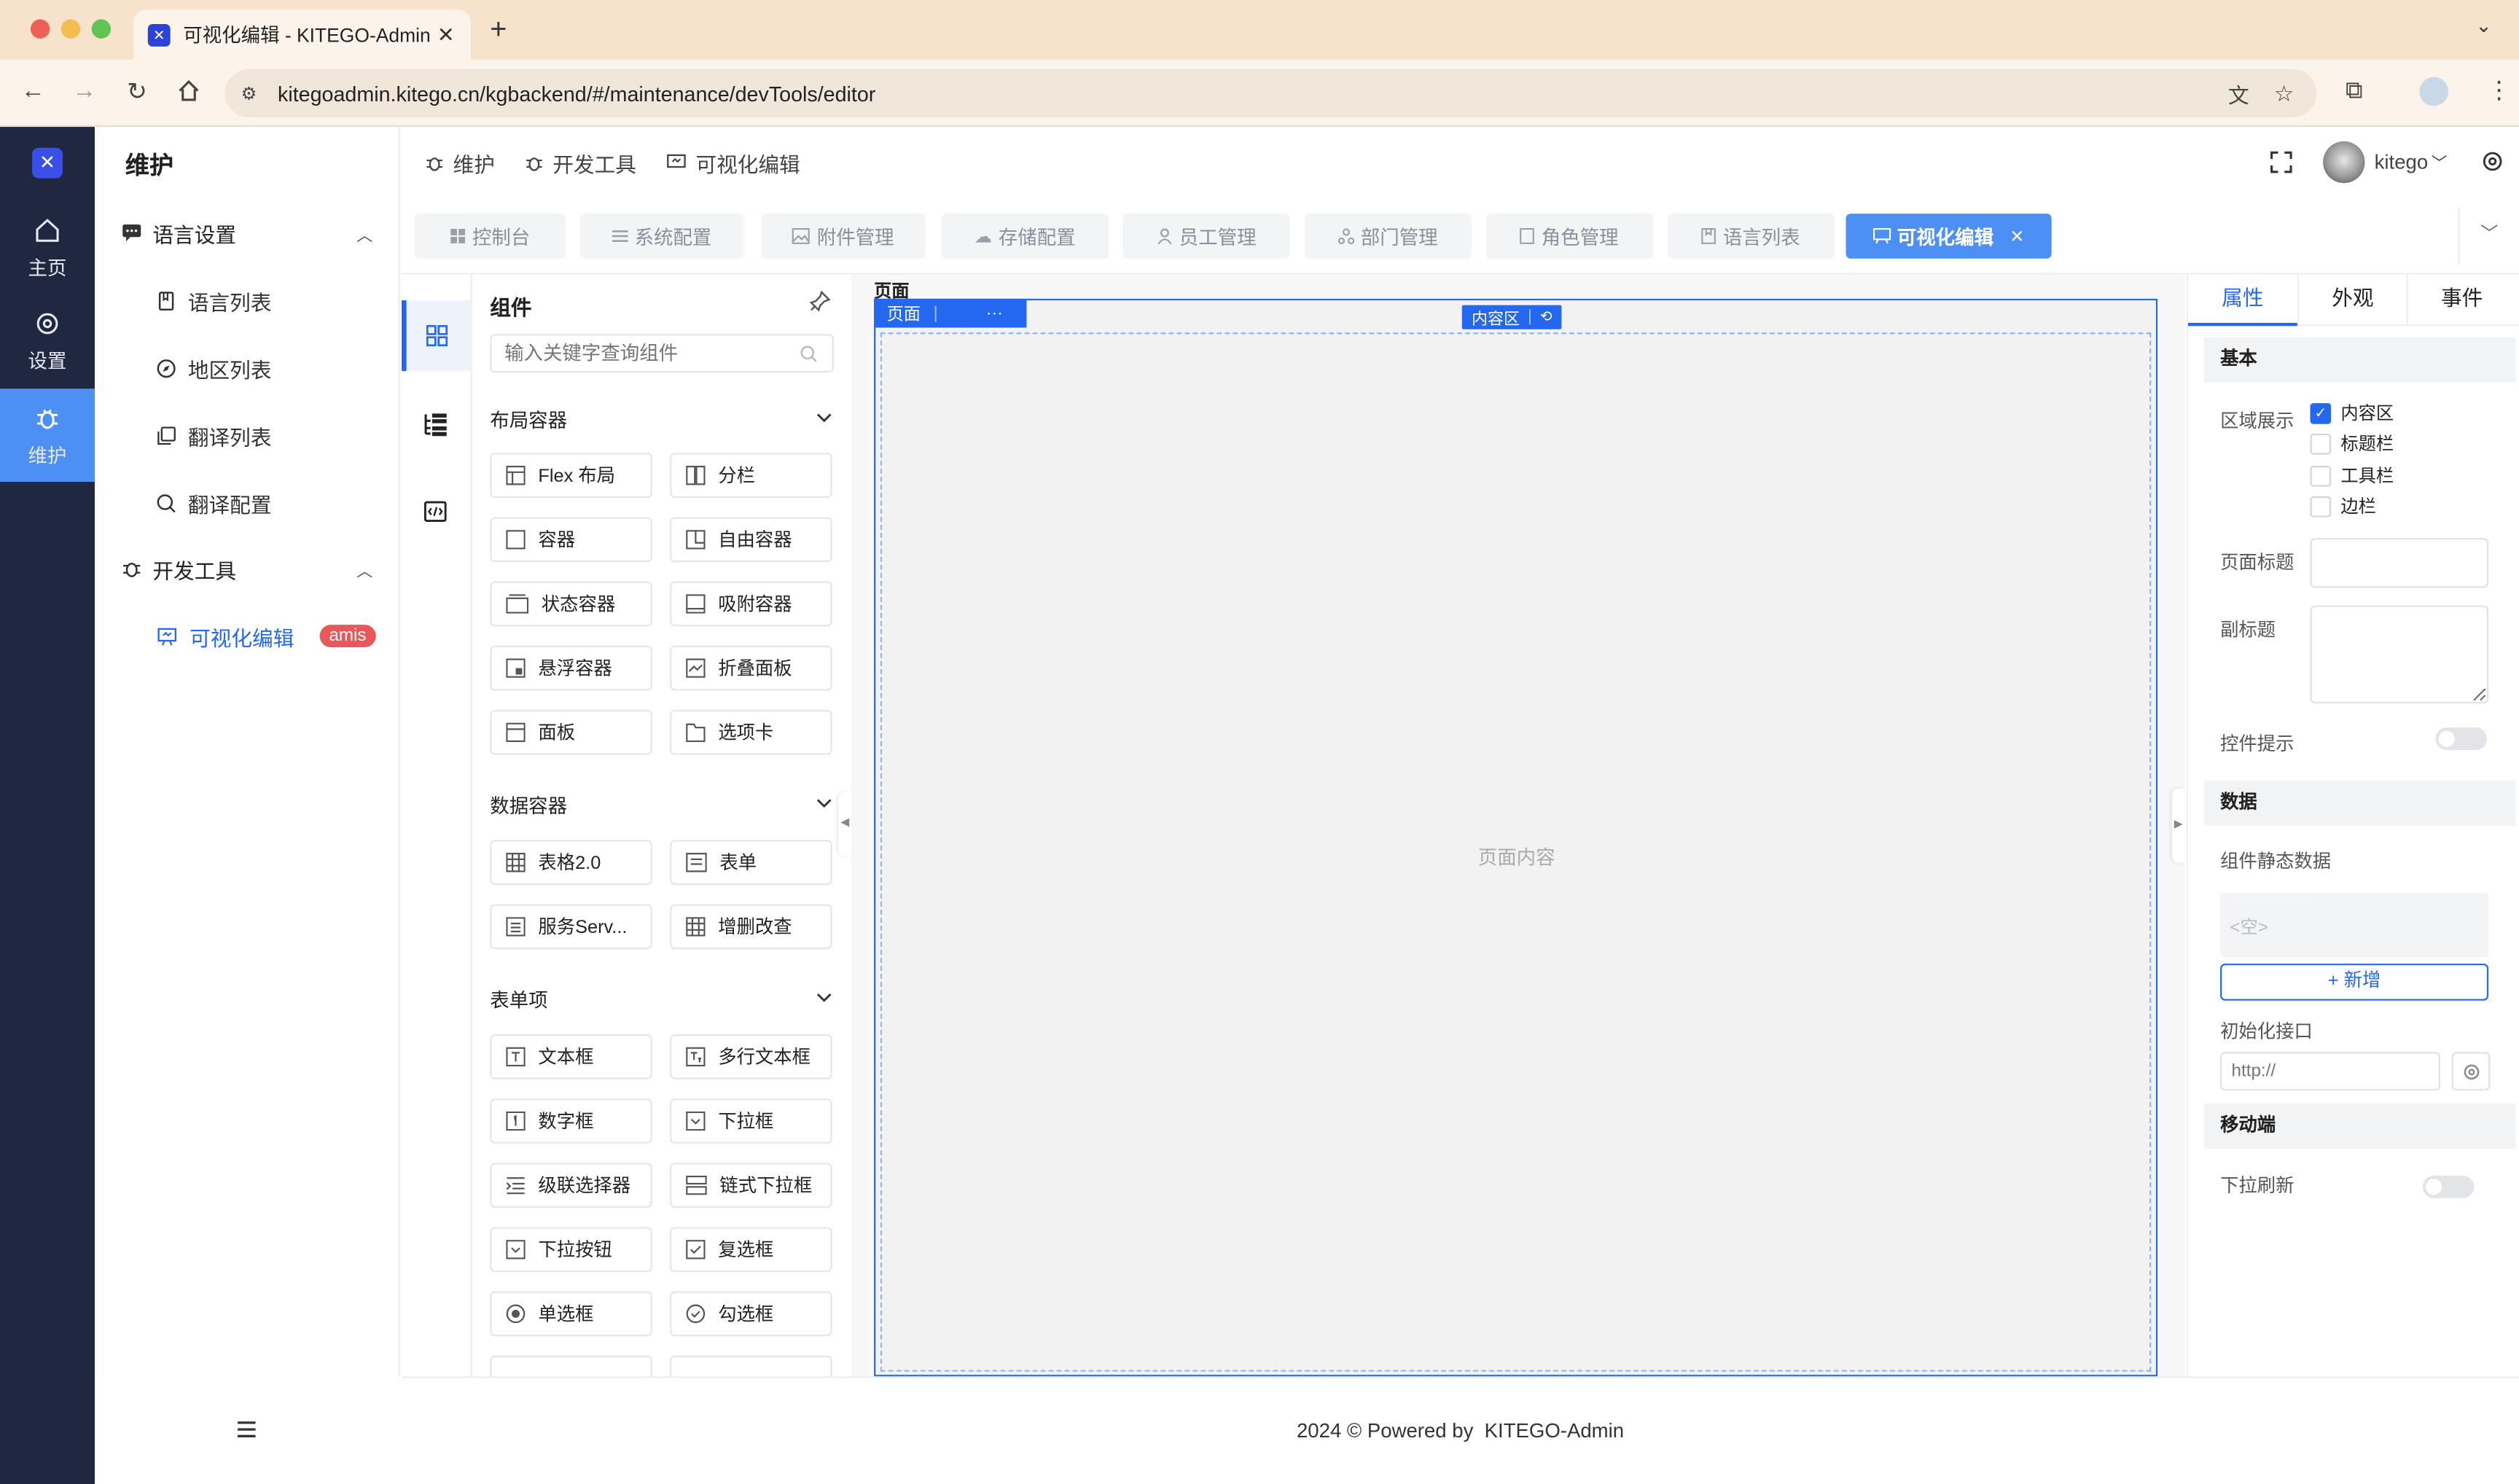 The width and height of the screenshot is (2519, 1484). I want to click on section-layout-containers: 布局容器, so click(662, 422).